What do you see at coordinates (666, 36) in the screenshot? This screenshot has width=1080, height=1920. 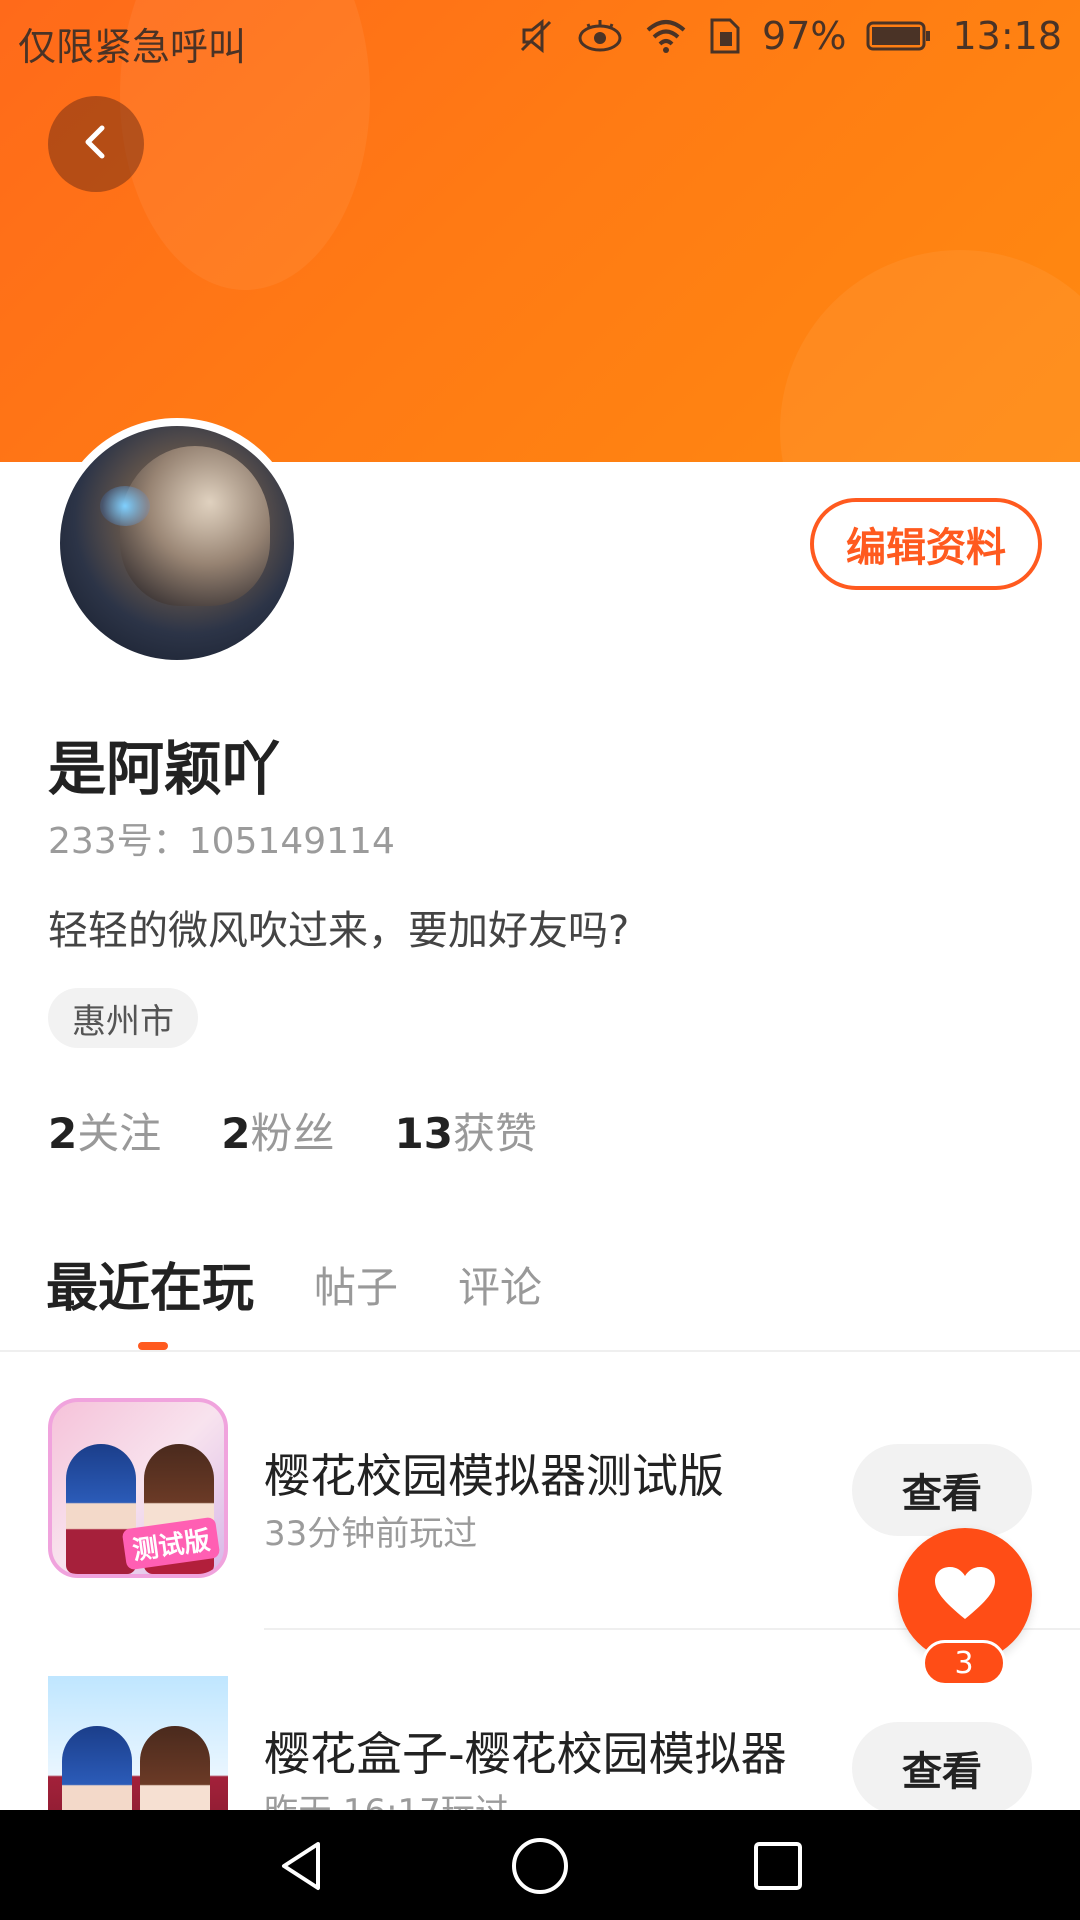 I see `wifi-icon` at bounding box center [666, 36].